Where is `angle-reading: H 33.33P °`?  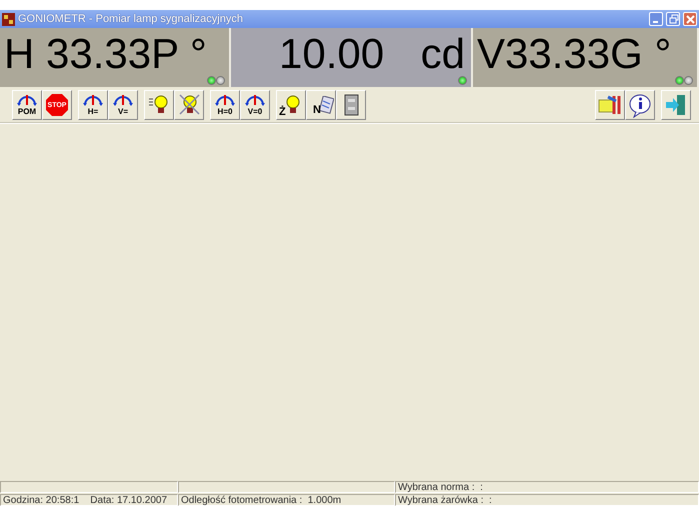 angle-reading: H 33.33P ° is located at coordinates (105, 54).